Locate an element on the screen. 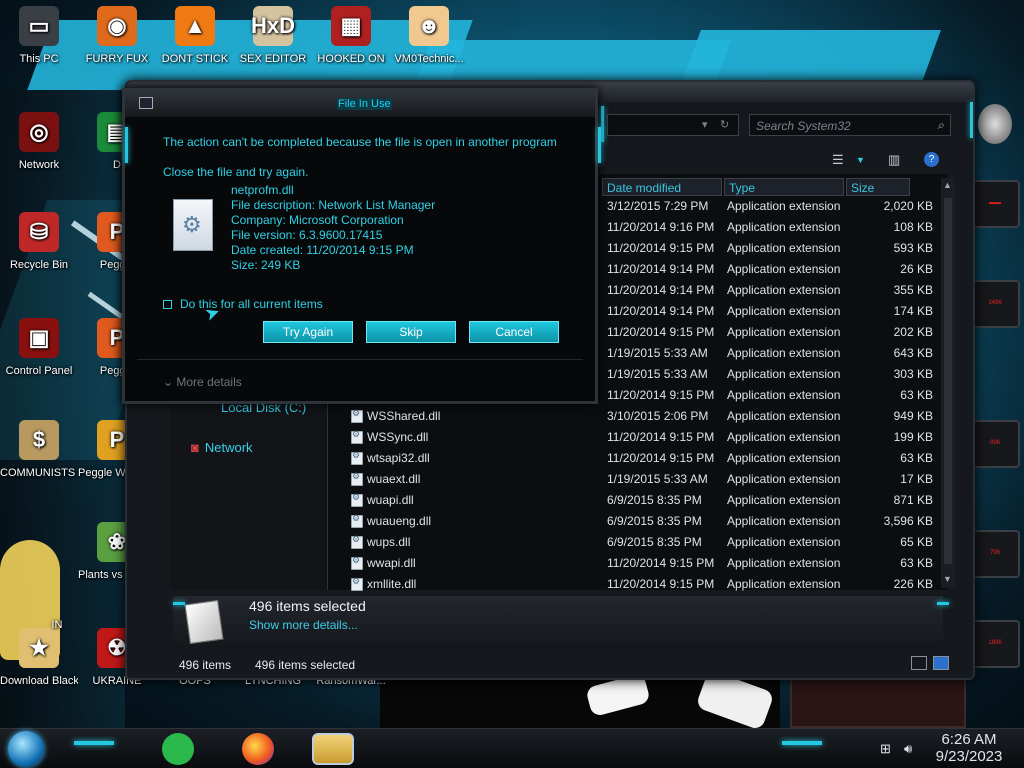 This screenshot has width=1024, height=768. do-for-all-checkbox: Do this for all current items is located at coordinates (243, 304).